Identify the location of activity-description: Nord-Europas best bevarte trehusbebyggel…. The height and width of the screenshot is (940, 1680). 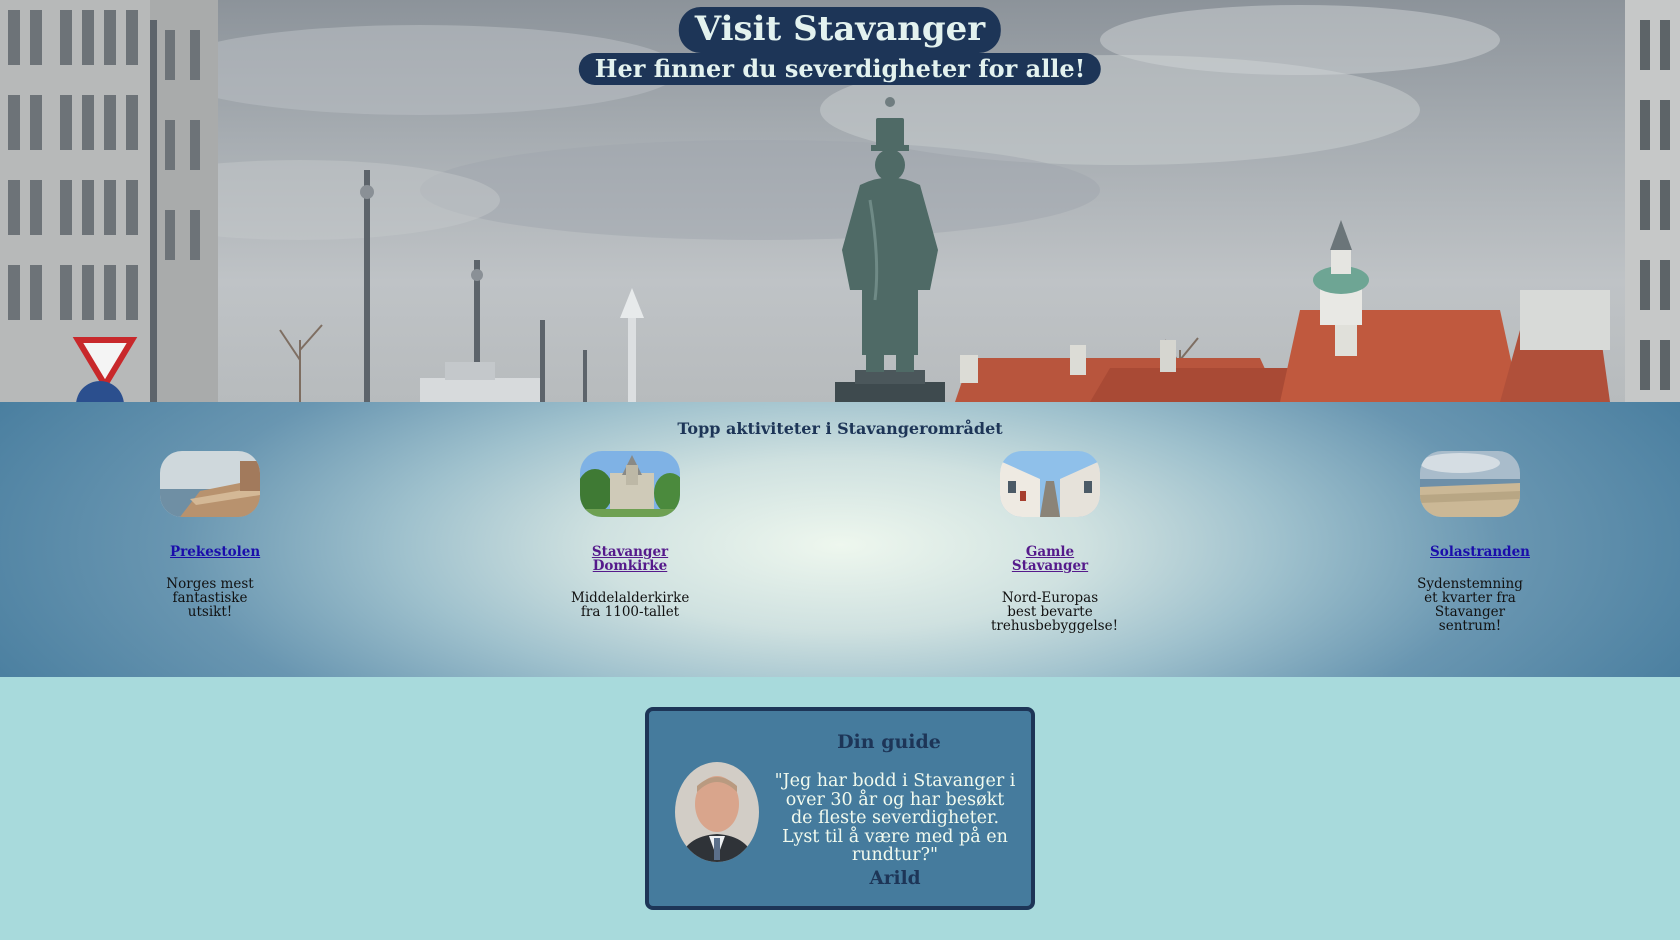
(1055, 612).